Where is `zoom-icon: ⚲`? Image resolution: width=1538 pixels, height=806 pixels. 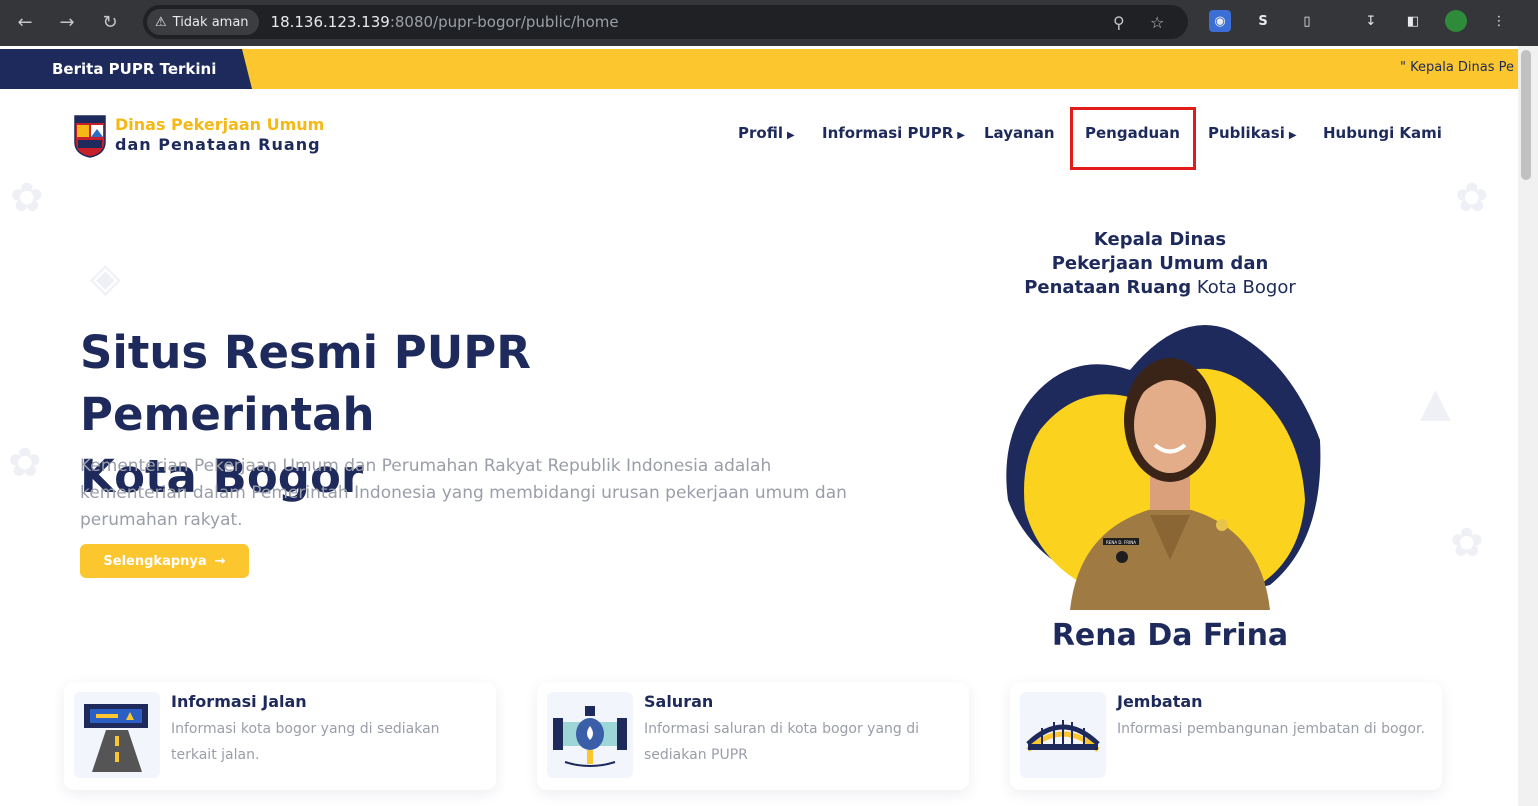 zoom-icon: ⚲ is located at coordinates (1119, 22).